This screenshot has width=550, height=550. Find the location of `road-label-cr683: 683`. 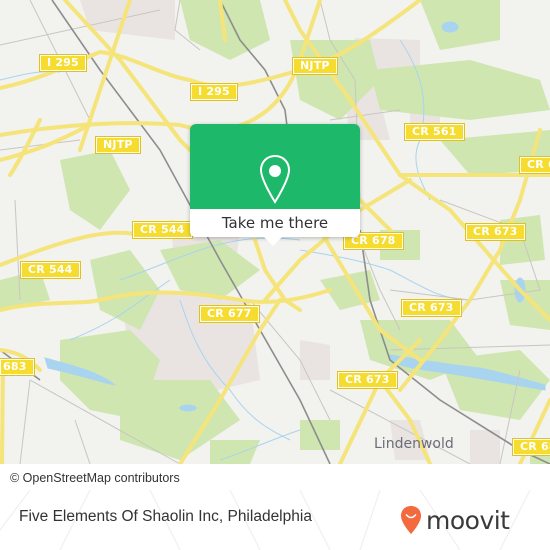

road-label-cr683: 683 is located at coordinates (17, 367).